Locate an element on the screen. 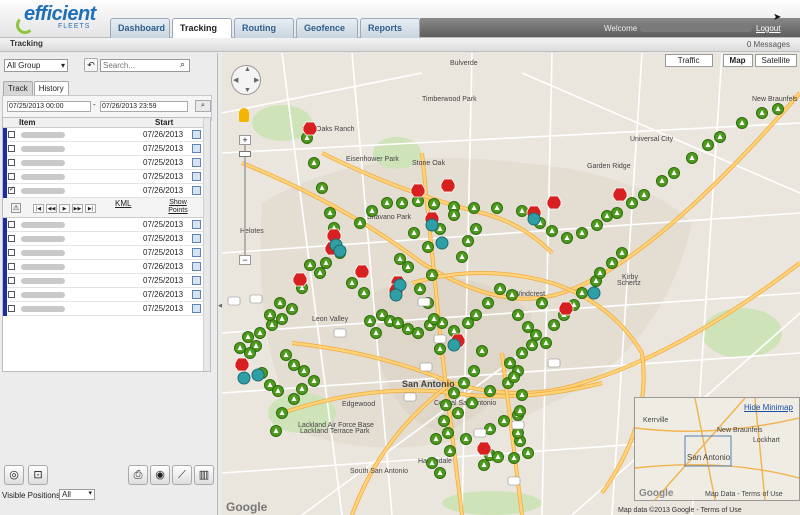 This screenshot has width=800, height=515. first-icon: |◀ is located at coordinates (38, 208).